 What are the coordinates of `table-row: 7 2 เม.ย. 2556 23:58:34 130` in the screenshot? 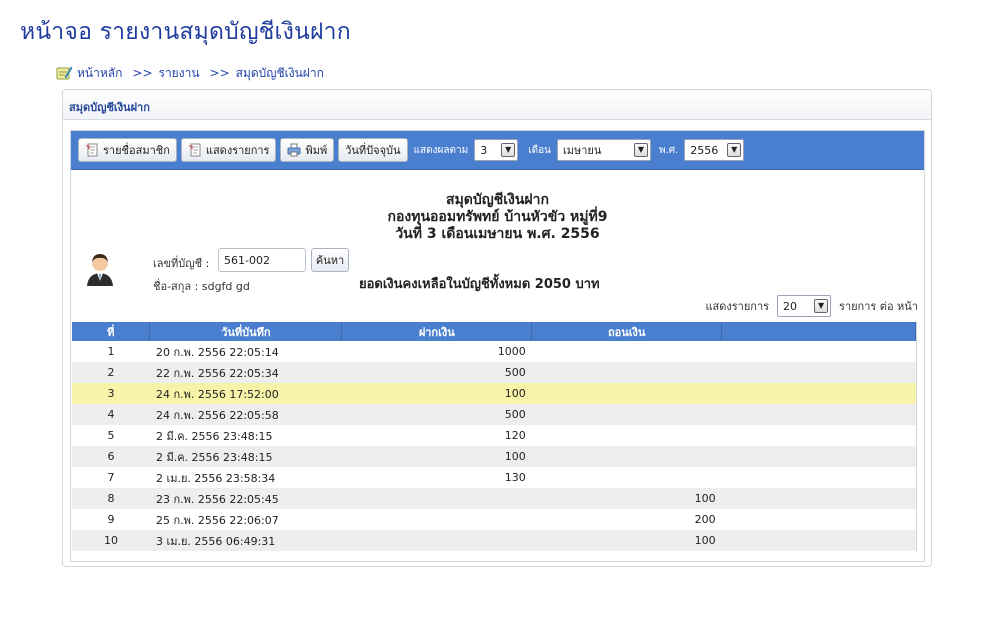 It's located at (494, 477).